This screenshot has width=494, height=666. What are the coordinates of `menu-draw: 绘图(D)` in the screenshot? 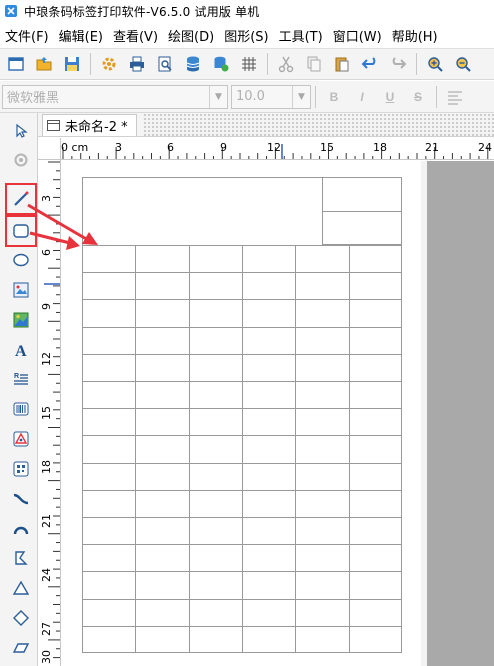 It's located at (191, 35).